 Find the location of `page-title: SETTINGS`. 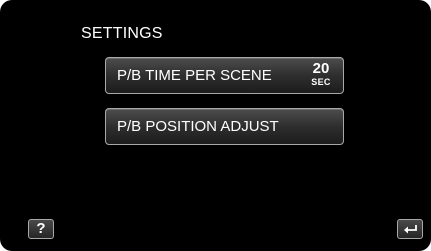

page-title: SETTINGS is located at coordinates (122, 33).